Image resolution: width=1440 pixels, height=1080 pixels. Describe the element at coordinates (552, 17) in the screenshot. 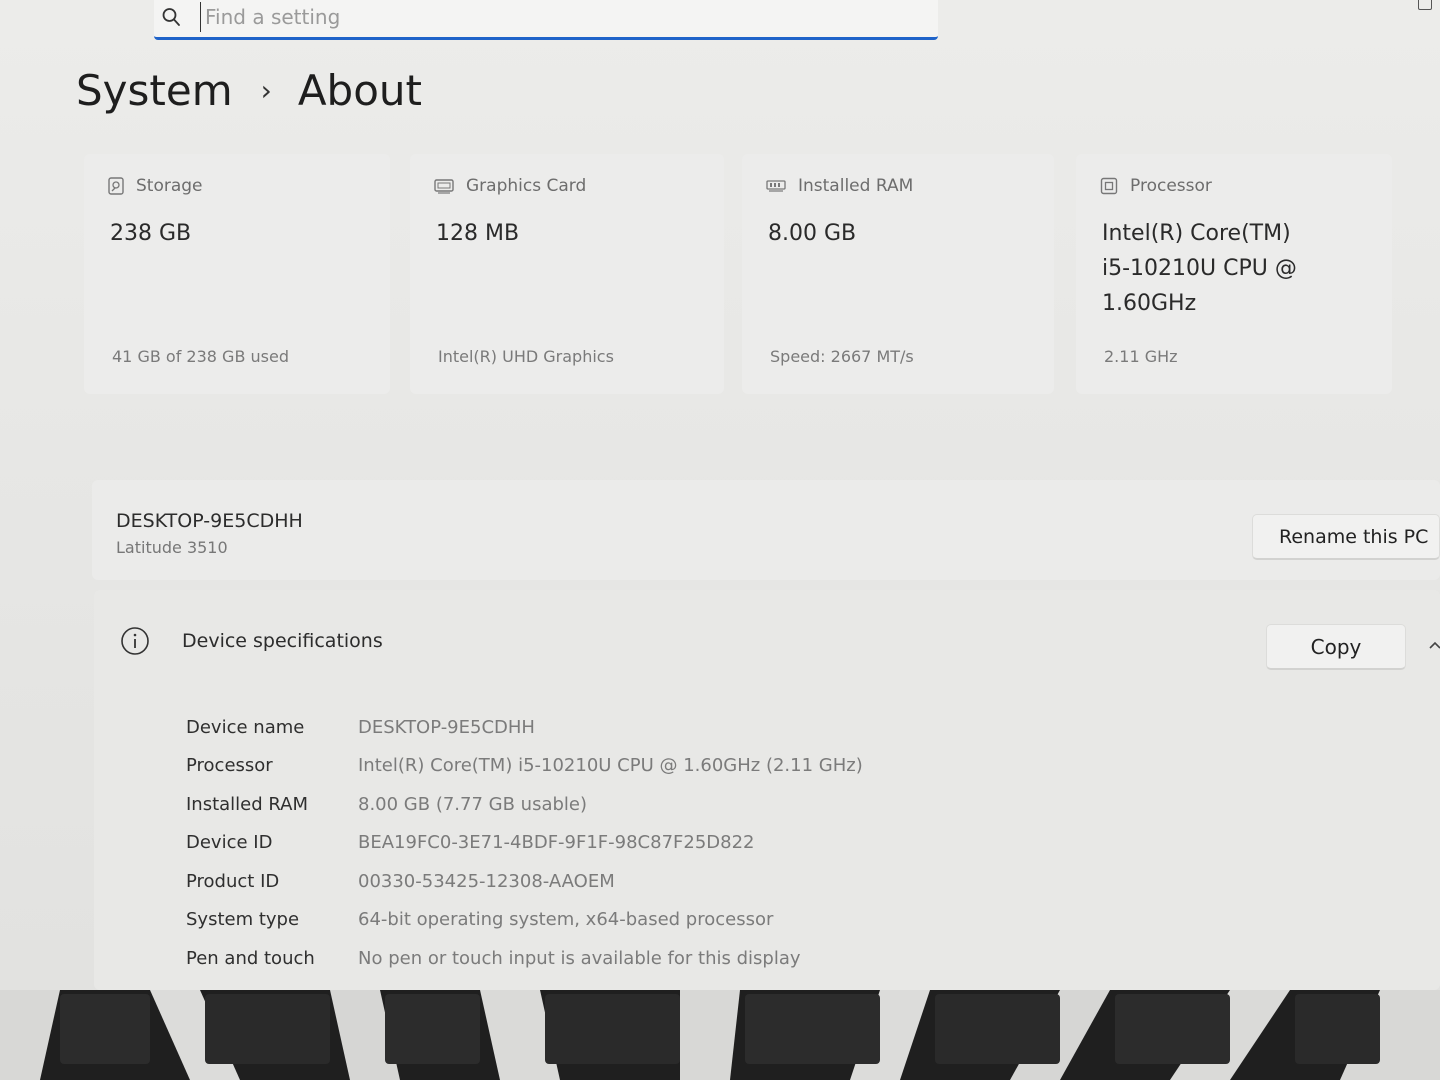

I see `search-input` at that location.